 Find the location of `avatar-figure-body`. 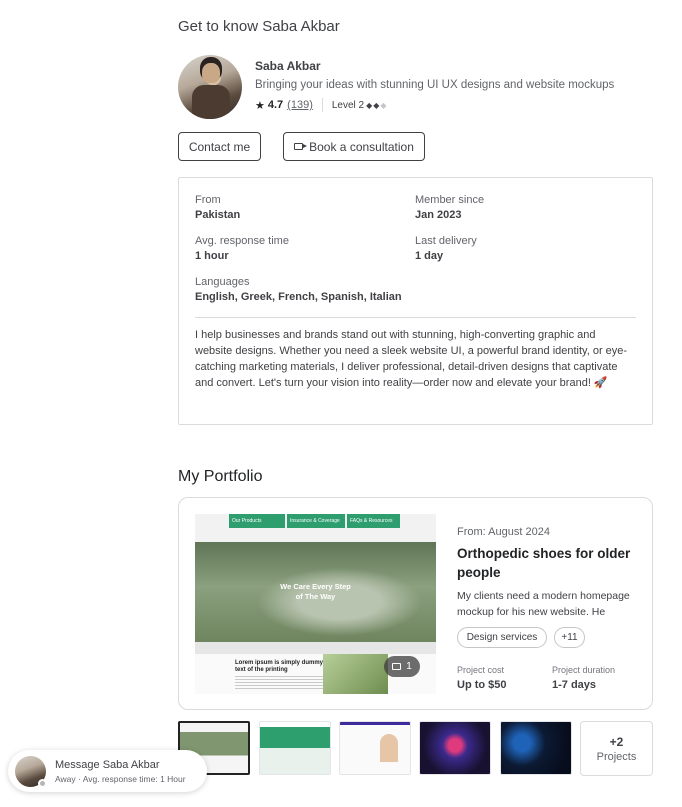

avatar-figure-body is located at coordinates (211, 102).